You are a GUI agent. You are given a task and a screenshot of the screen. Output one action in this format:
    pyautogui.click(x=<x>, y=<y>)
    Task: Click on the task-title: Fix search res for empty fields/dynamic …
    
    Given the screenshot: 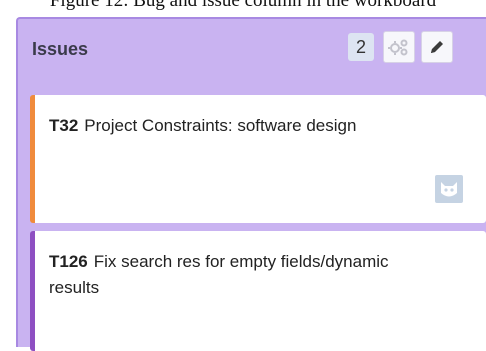 What is the action you would take?
    pyautogui.click(x=219, y=274)
    